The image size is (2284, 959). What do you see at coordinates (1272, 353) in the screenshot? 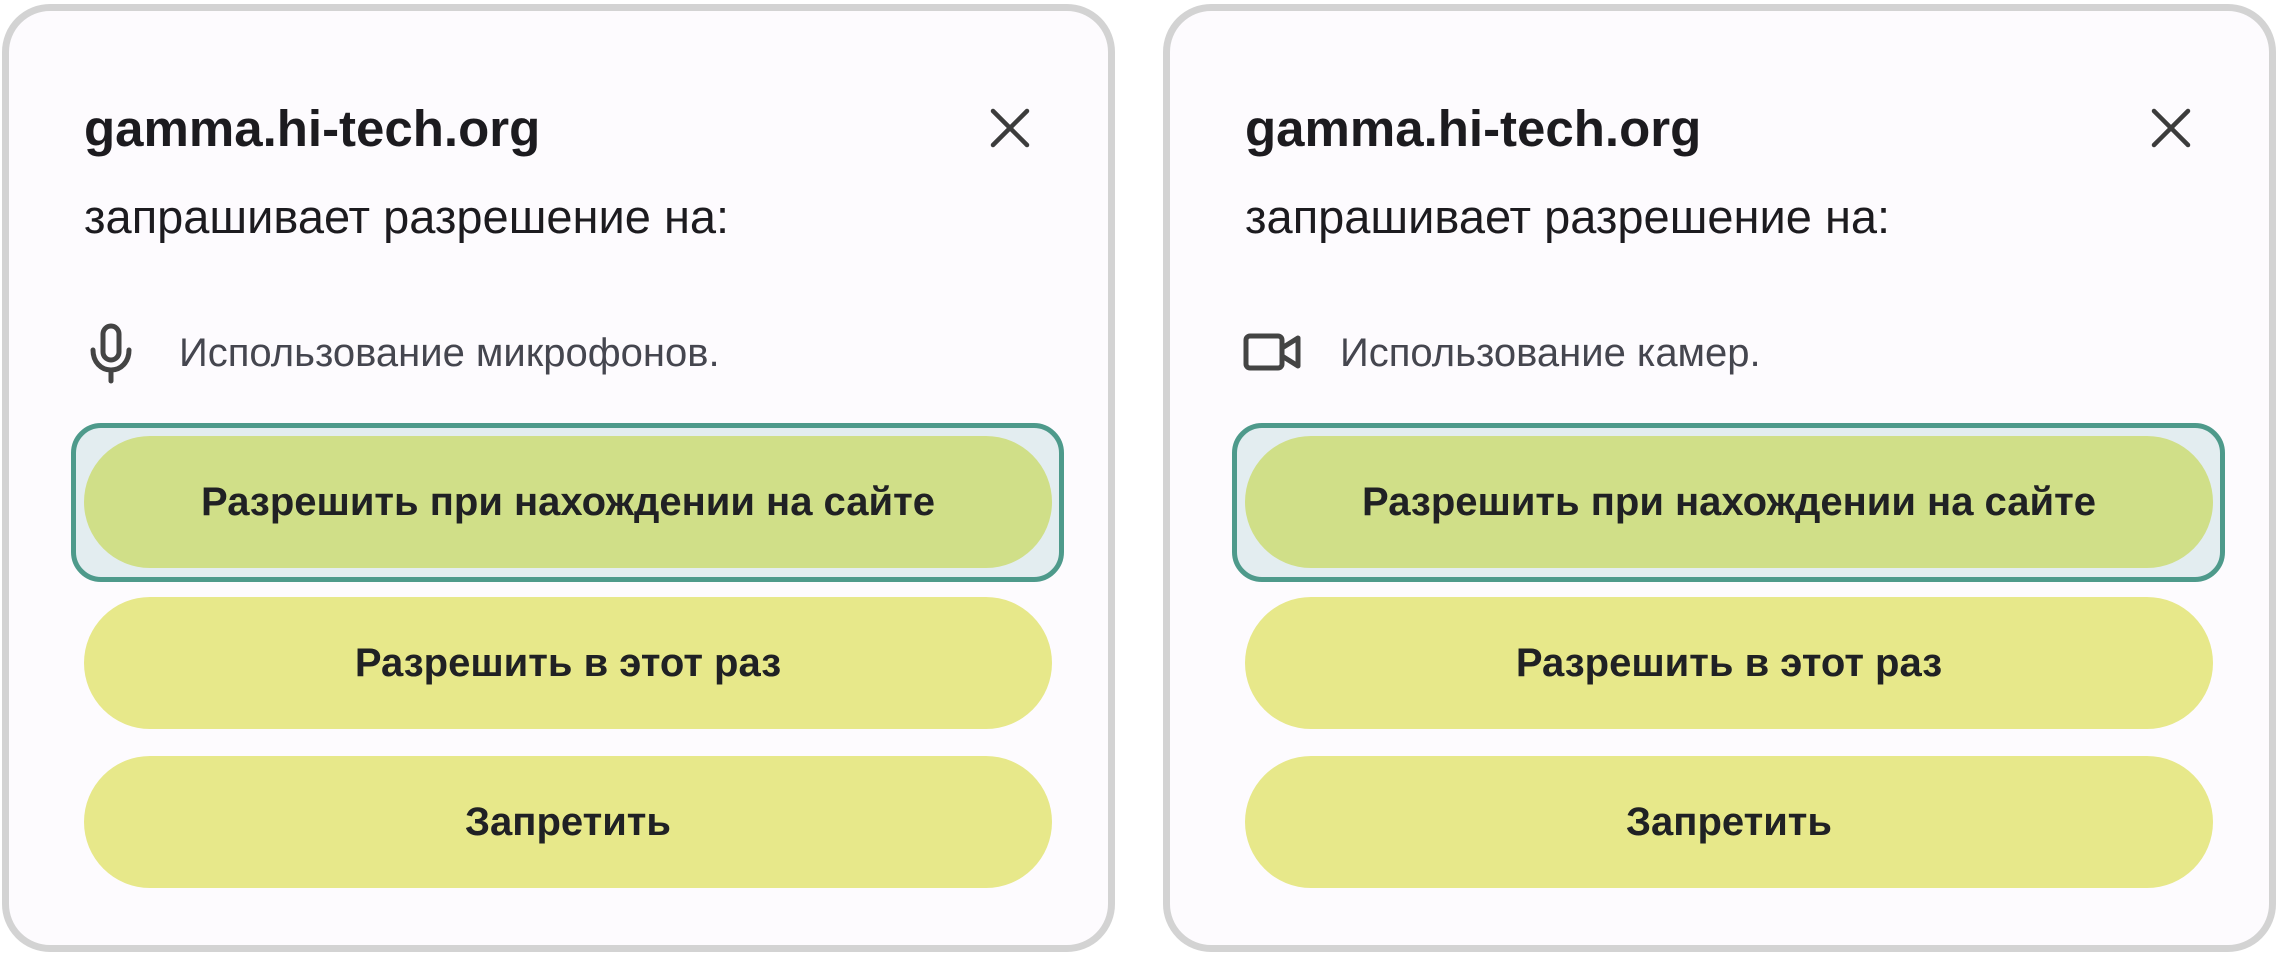
I see `camera-icon` at bounding box center [1272, 353].